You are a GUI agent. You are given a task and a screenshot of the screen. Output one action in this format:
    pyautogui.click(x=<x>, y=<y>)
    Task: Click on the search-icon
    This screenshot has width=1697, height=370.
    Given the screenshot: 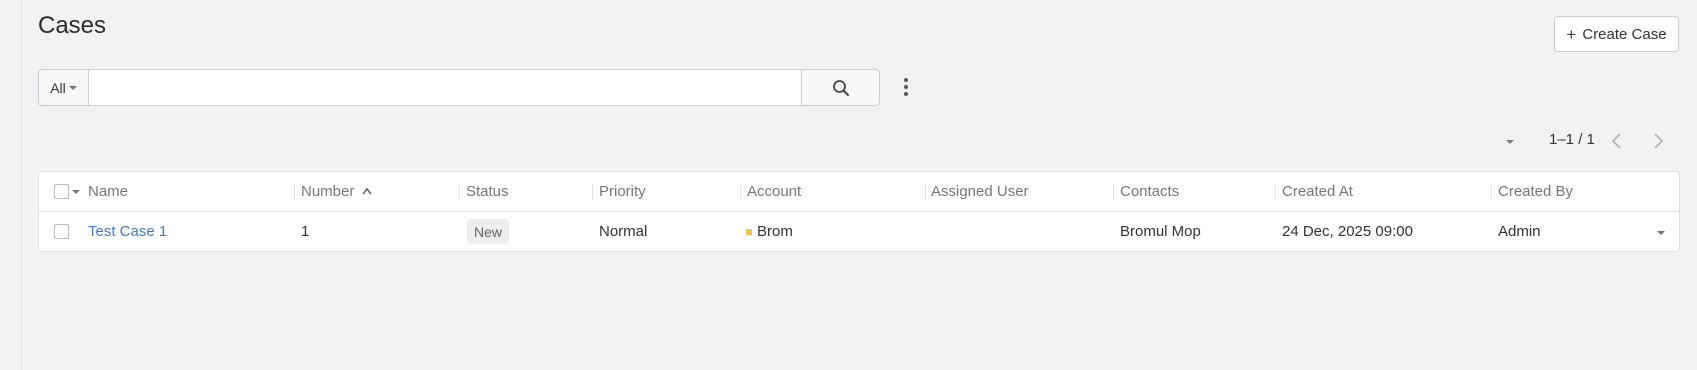 What is the action you would take?
    pyautogui.click(x=840, y=87)
    